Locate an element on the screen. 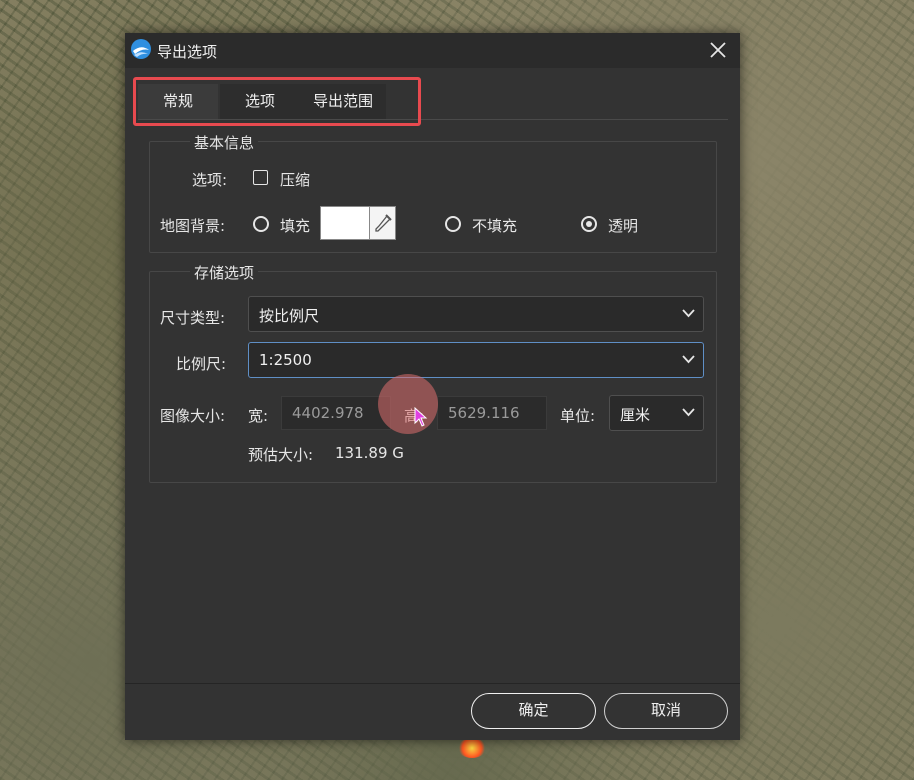  unit-value: 厘米 is located at coordinates (635, 415).